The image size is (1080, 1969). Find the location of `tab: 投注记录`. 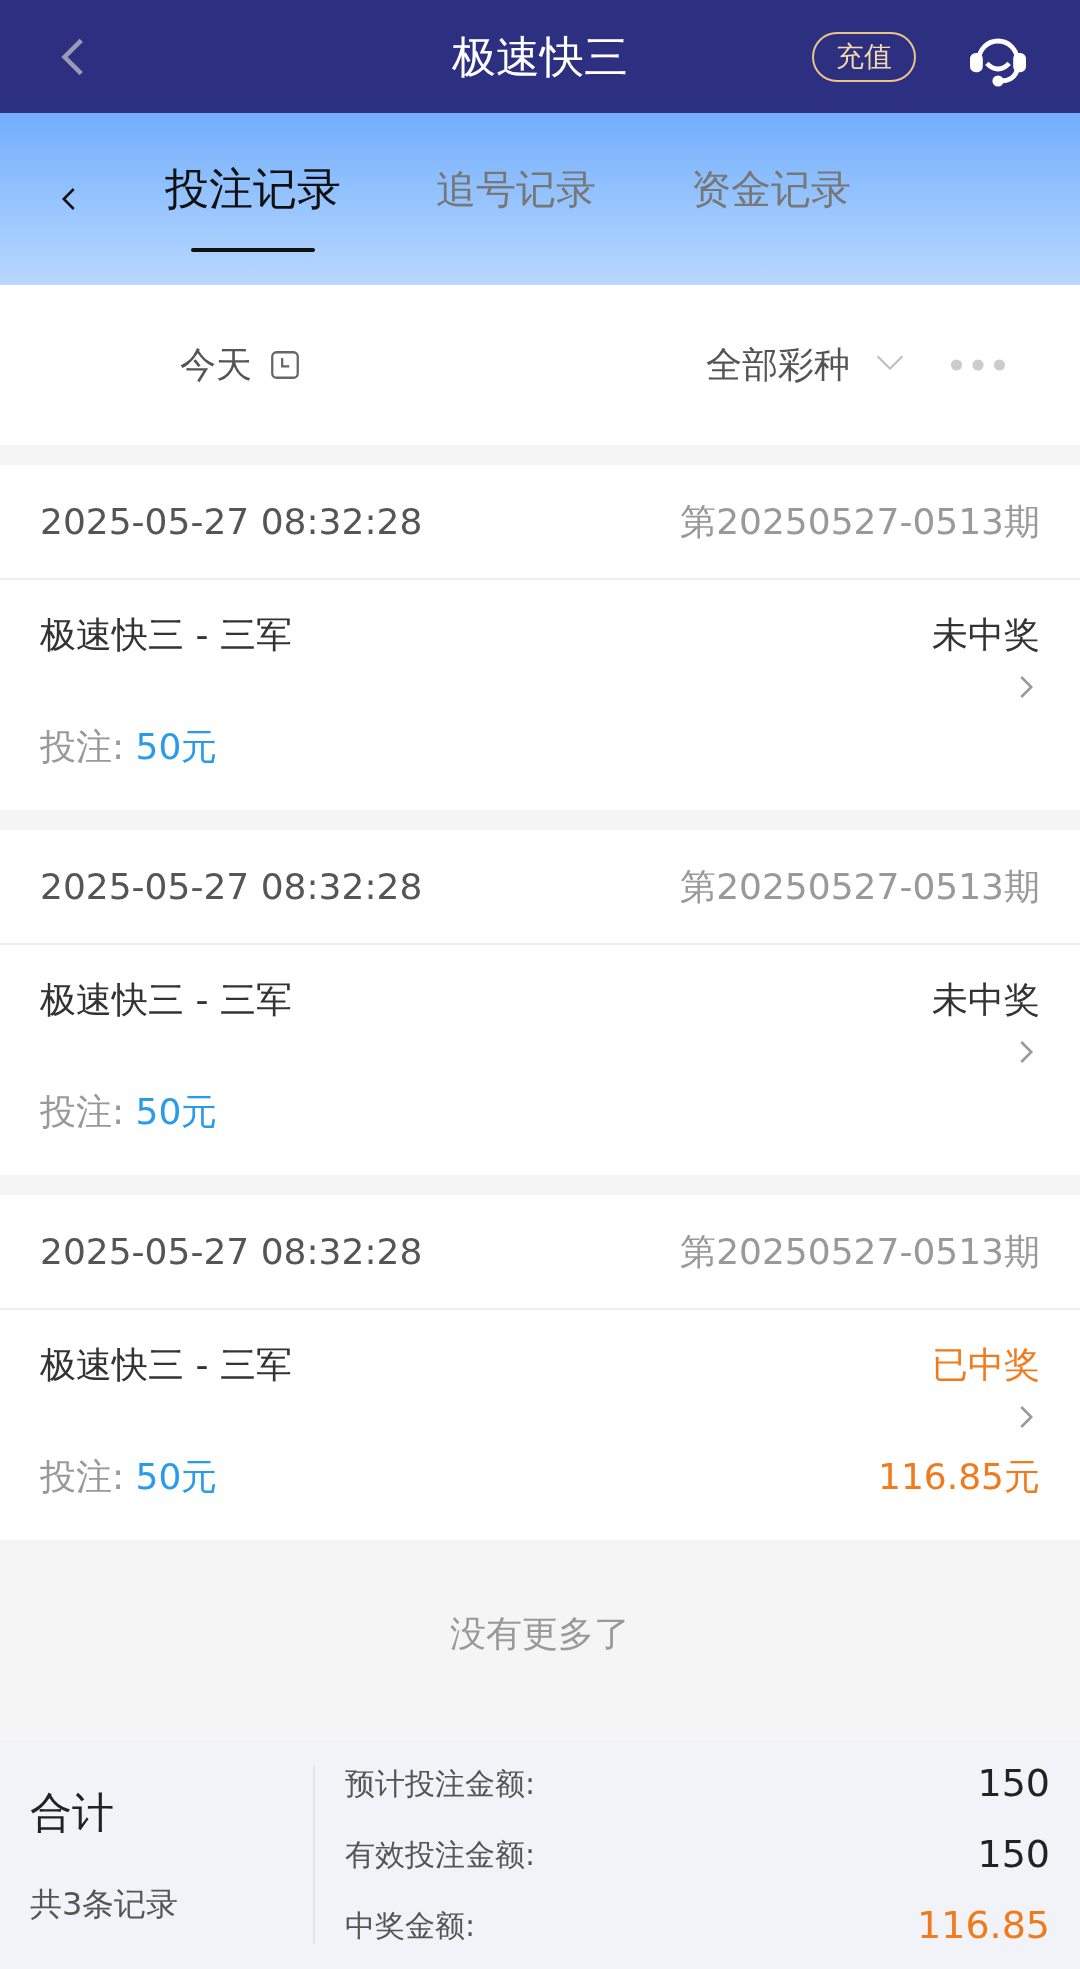

tab: 投注记录 is located at coordinates (253, 199).